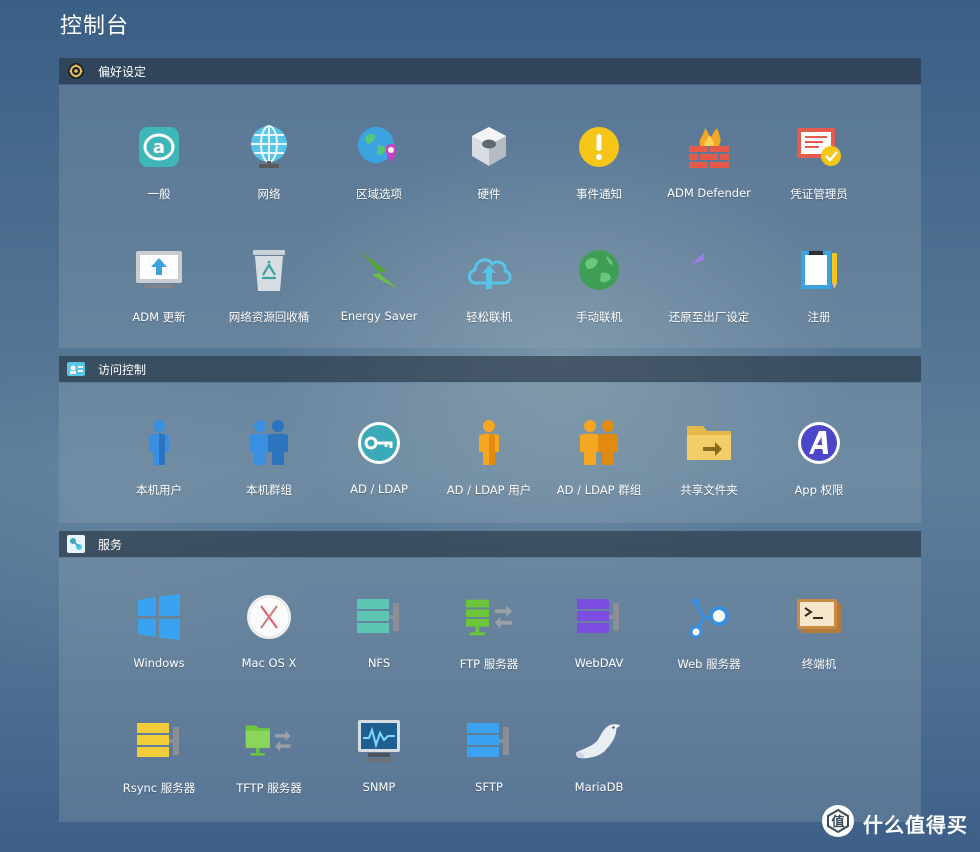 Image resolution: width=980 pixels, height=852 pixels. I want to click on tile-local-groups: 本机群组, so click(269, 468).